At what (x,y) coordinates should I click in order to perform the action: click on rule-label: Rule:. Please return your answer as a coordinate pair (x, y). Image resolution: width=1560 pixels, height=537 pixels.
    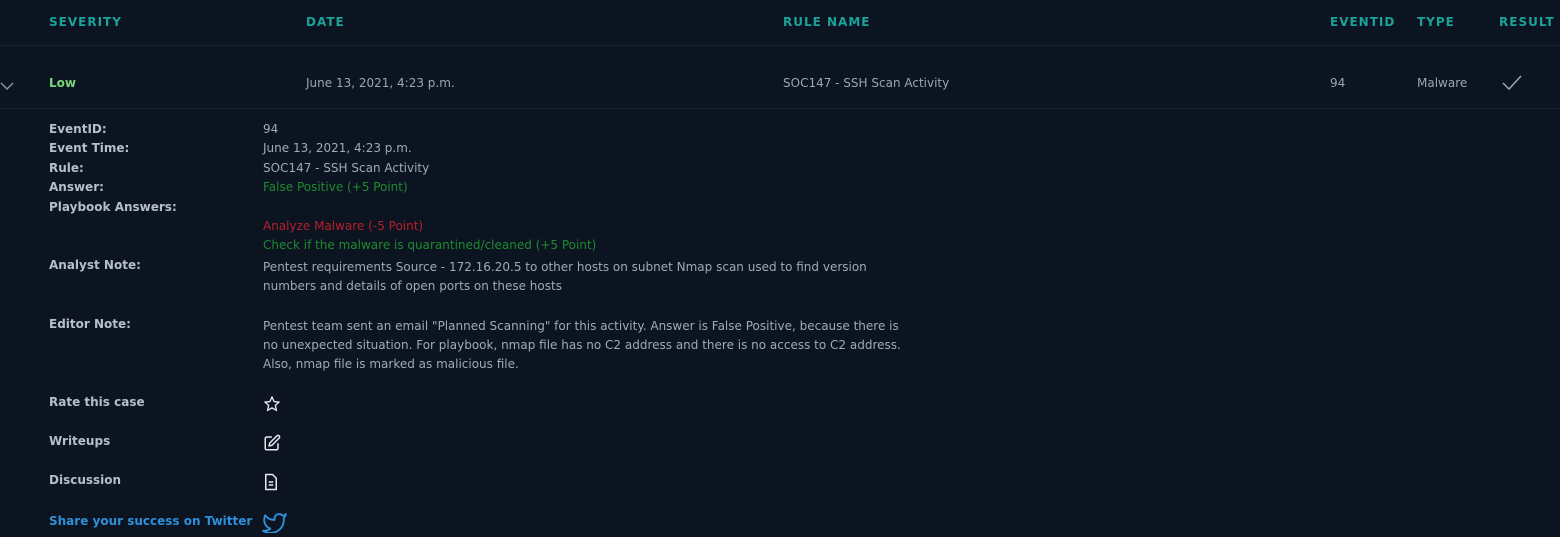
    Looking at the image, I should click on (66, 168).